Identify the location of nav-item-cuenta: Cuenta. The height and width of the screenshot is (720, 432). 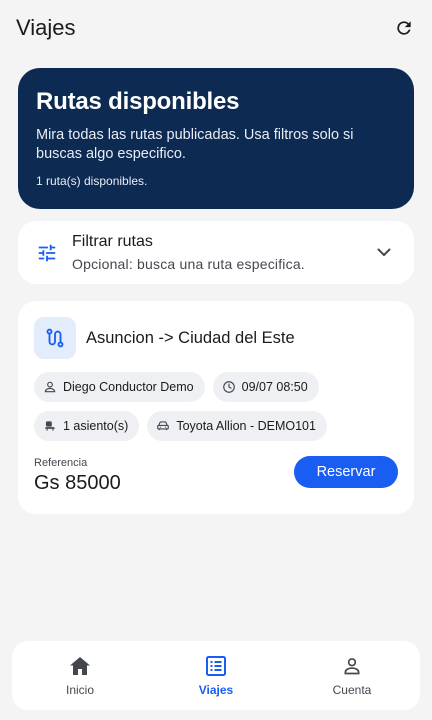
(352, 676).